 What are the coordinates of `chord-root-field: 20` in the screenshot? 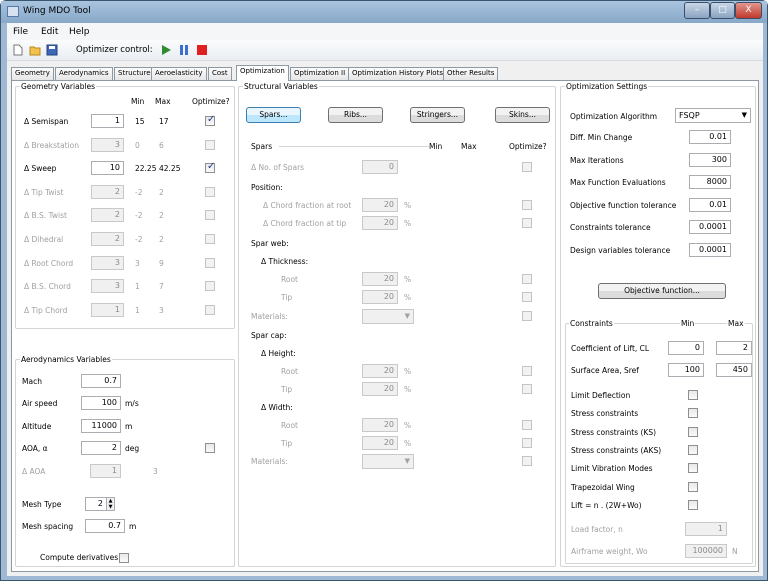 It's located at (380, 205).